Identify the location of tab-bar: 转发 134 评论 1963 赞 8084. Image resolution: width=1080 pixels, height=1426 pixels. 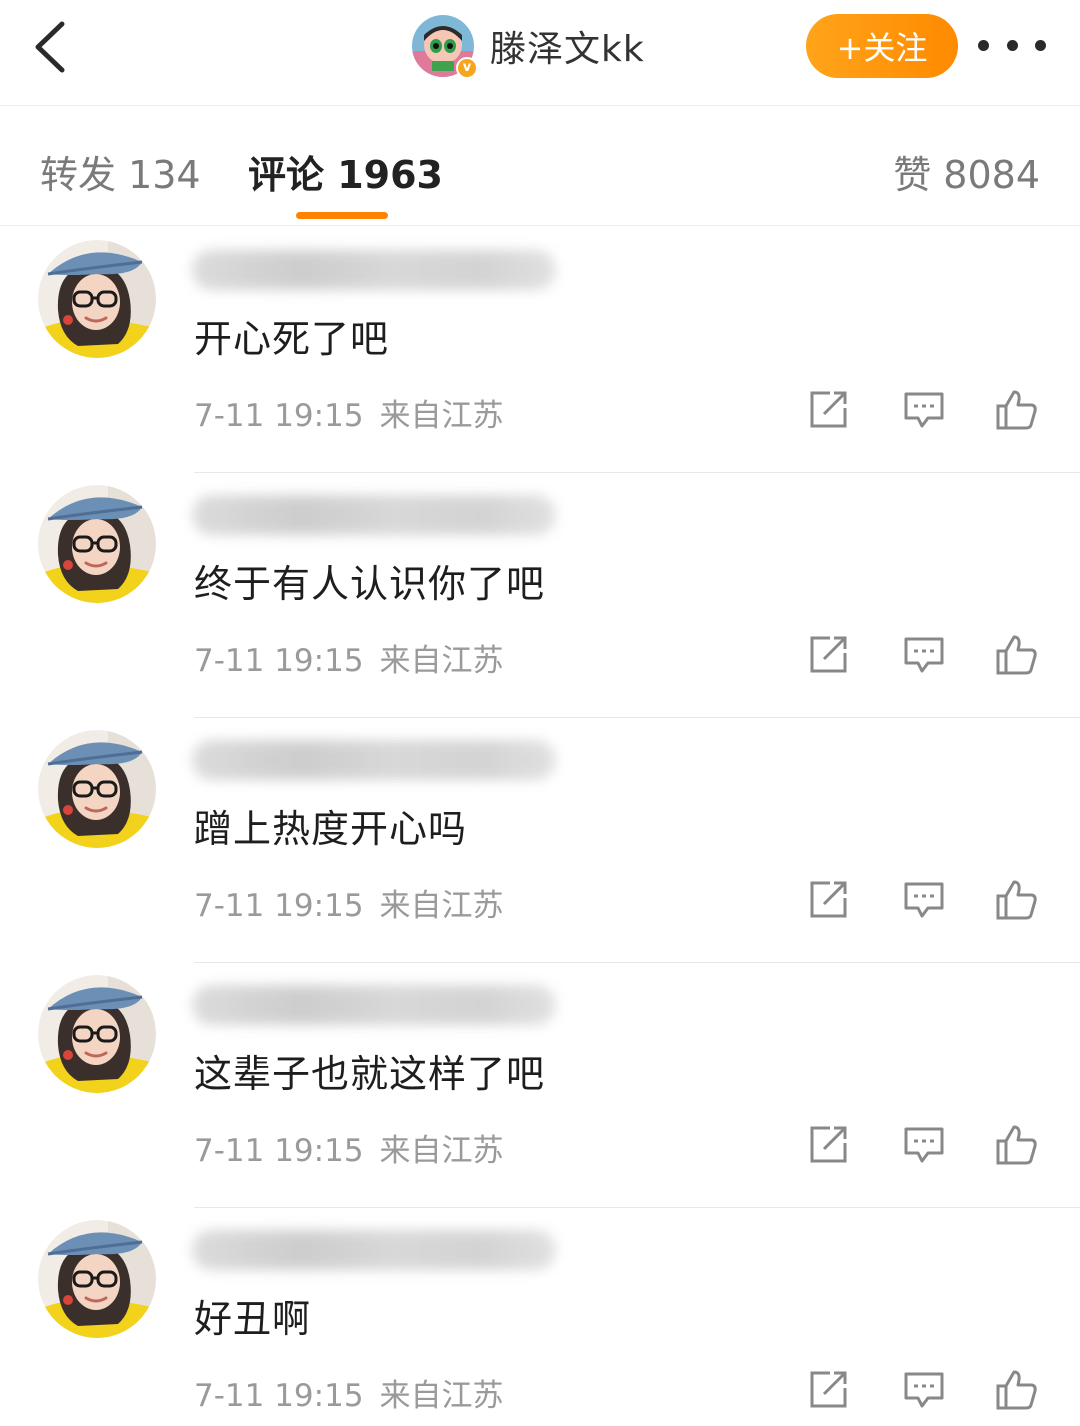
(540, 166).